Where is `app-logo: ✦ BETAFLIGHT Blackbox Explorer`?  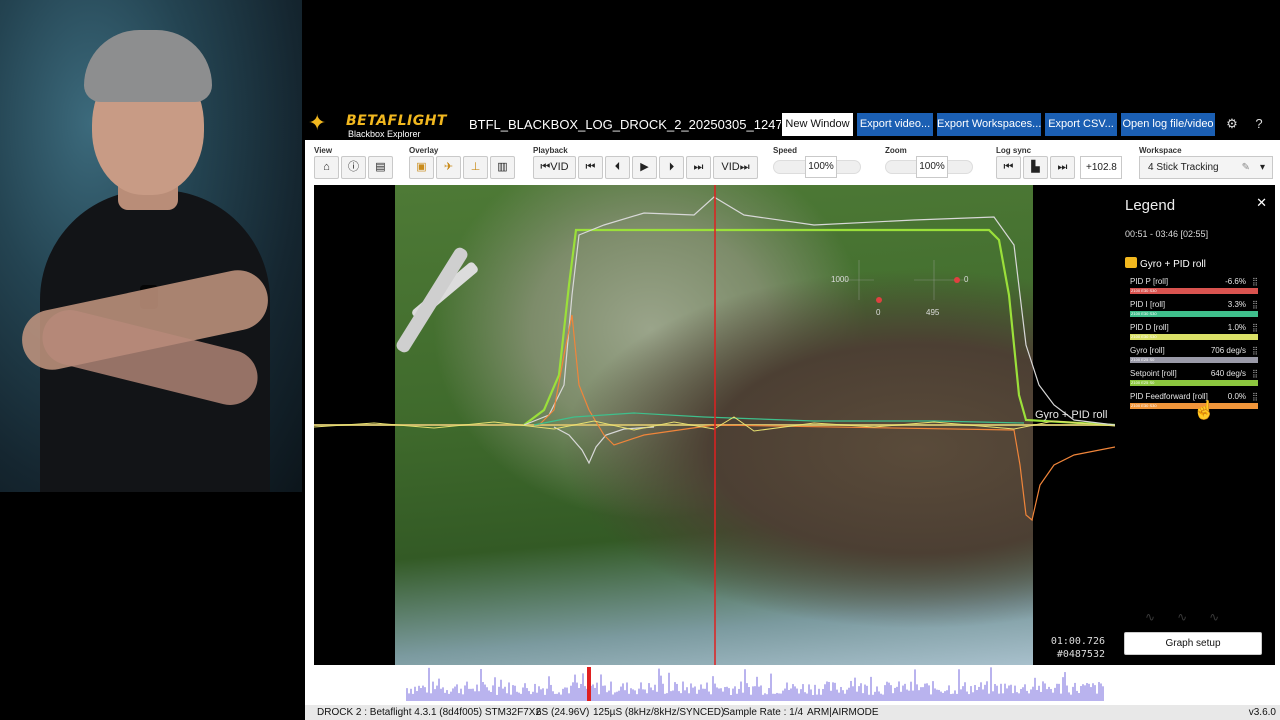 app-logo: ✦ BETAFLIGHT Blackbox Explorer is located at coordinates (378, 124).